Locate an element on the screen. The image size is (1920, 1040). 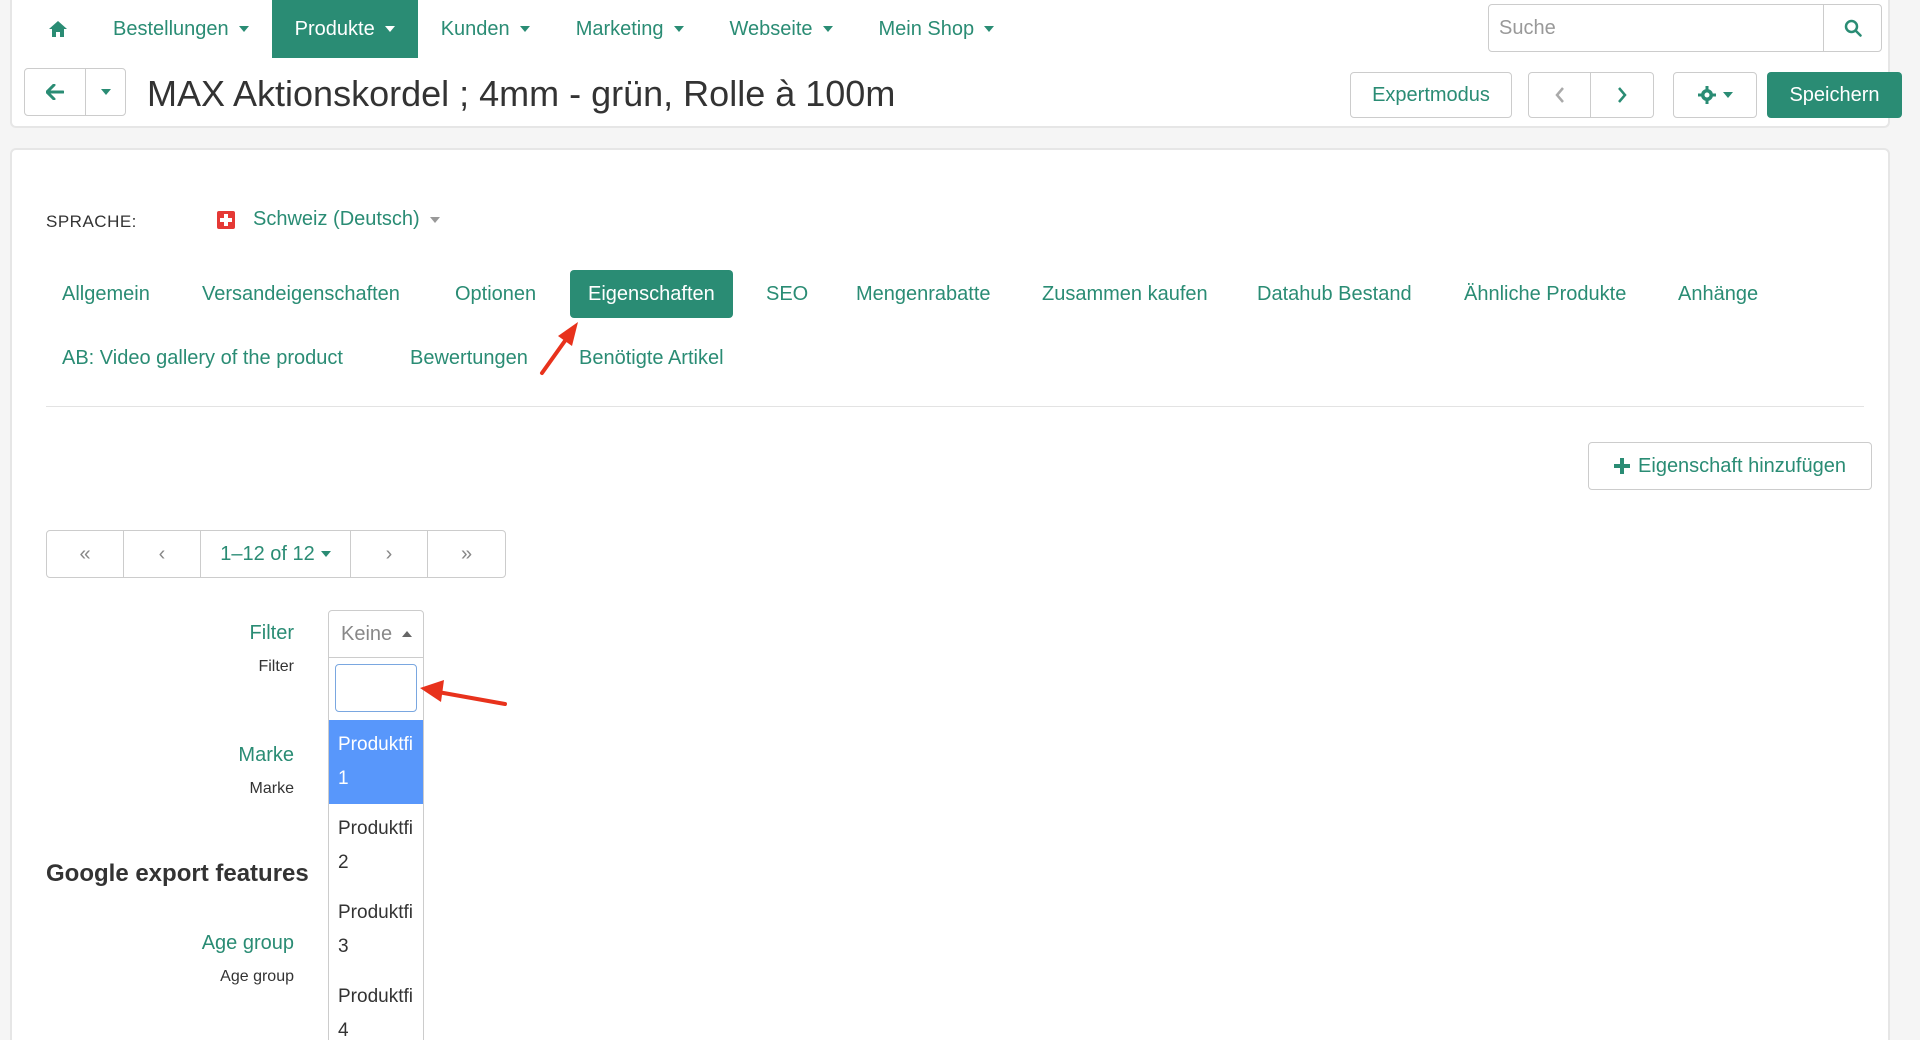
tab-zusammen-kaufen: Zusammen kaufen is located at coordinates (1125, 294).